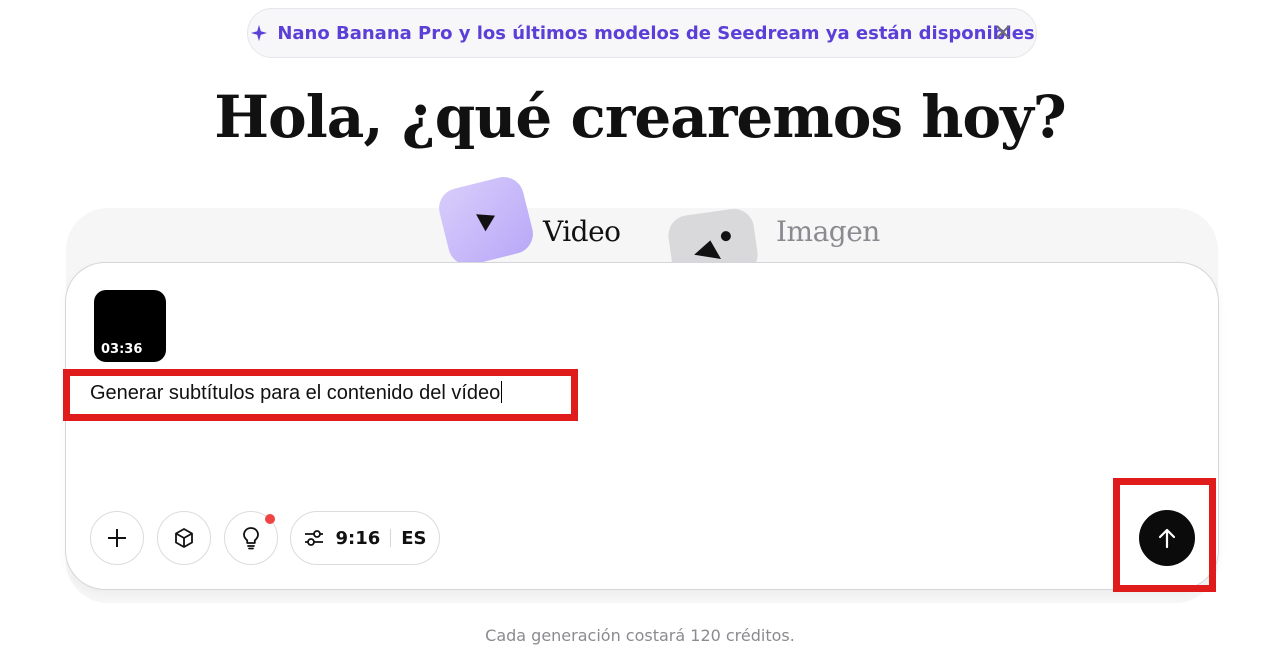  Describe the element at coordinates (259, 33) in the screenshot. I see `sparkle-icon` at that location.